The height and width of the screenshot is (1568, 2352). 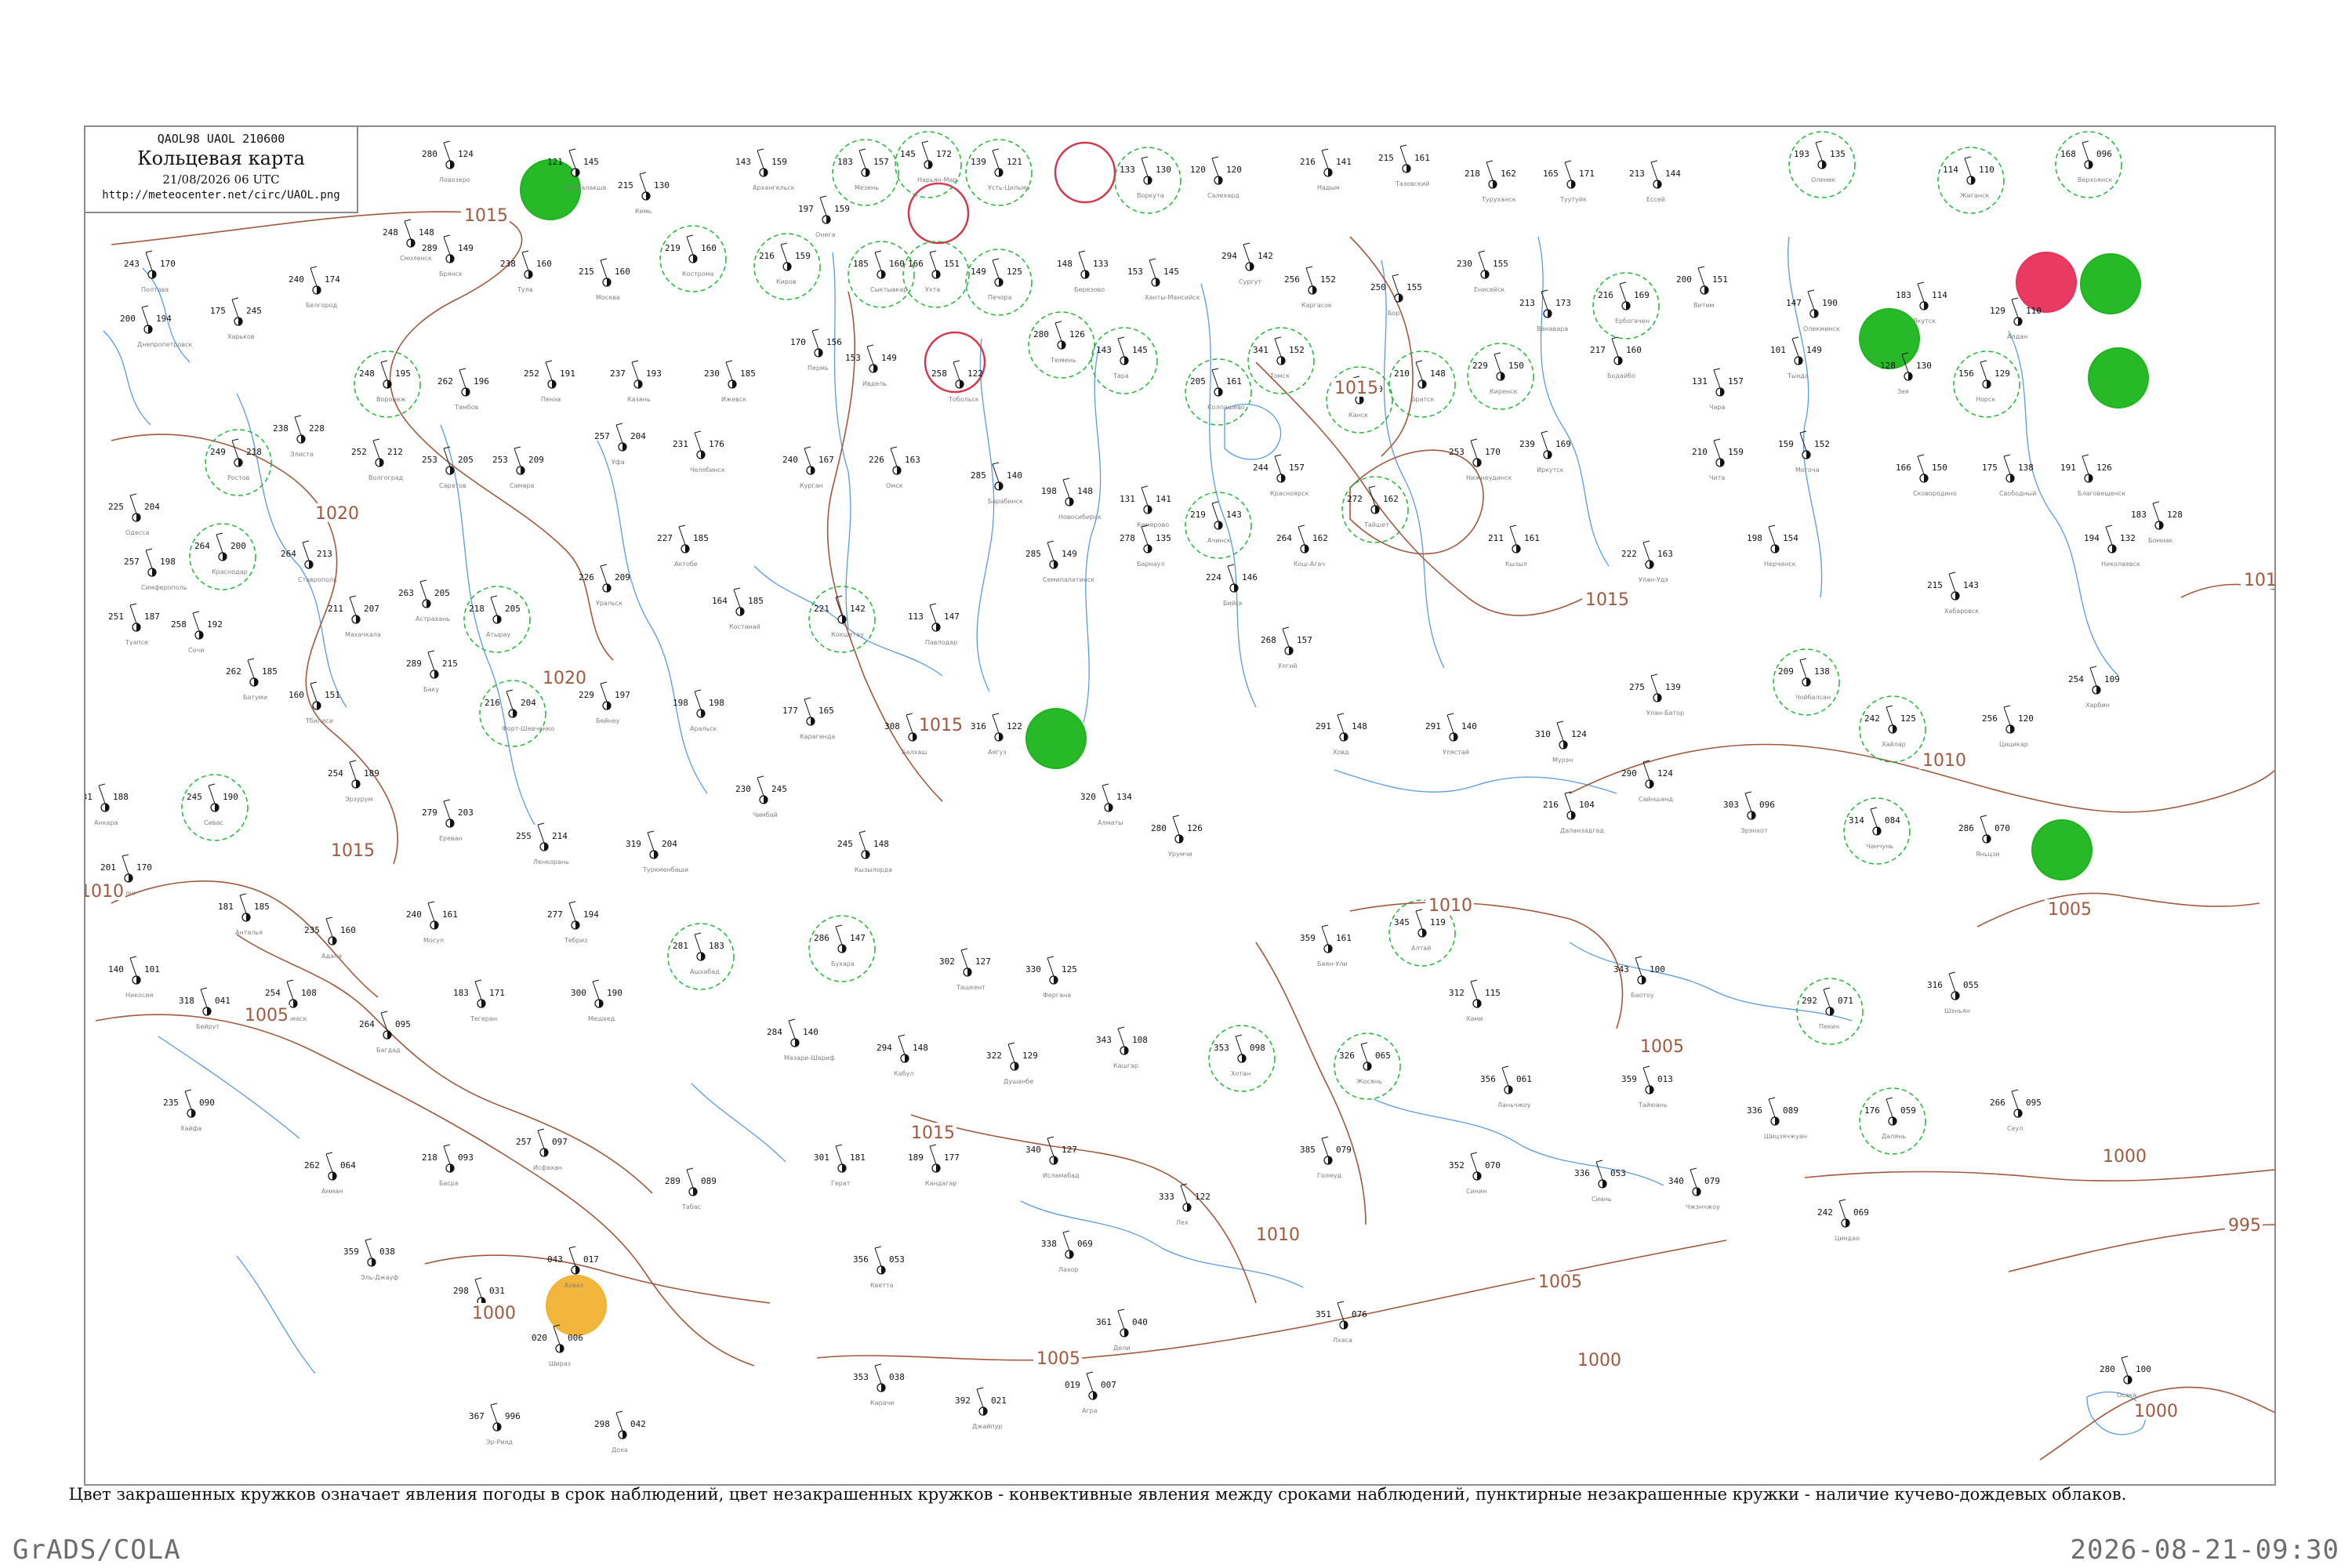 What do you see at coordinates (1177, 837) in the screenshot?
I see `station-plot: 280 126 Урумчи` at bounding box center [1177, 837].